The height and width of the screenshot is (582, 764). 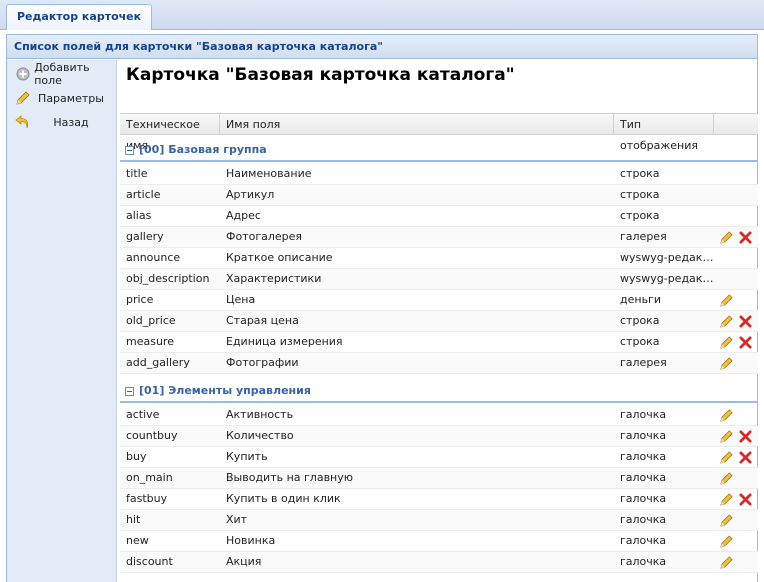 I want to click on tab-card-editor: Редактор карточек, so click(x=79, y=17).